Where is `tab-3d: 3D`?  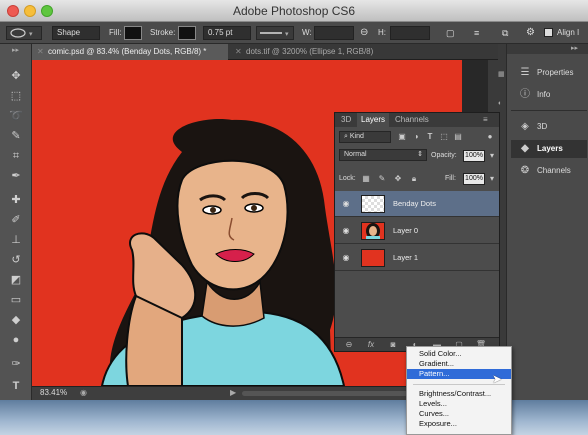
tab-3d: 3D is located at coordinates (346, 120).